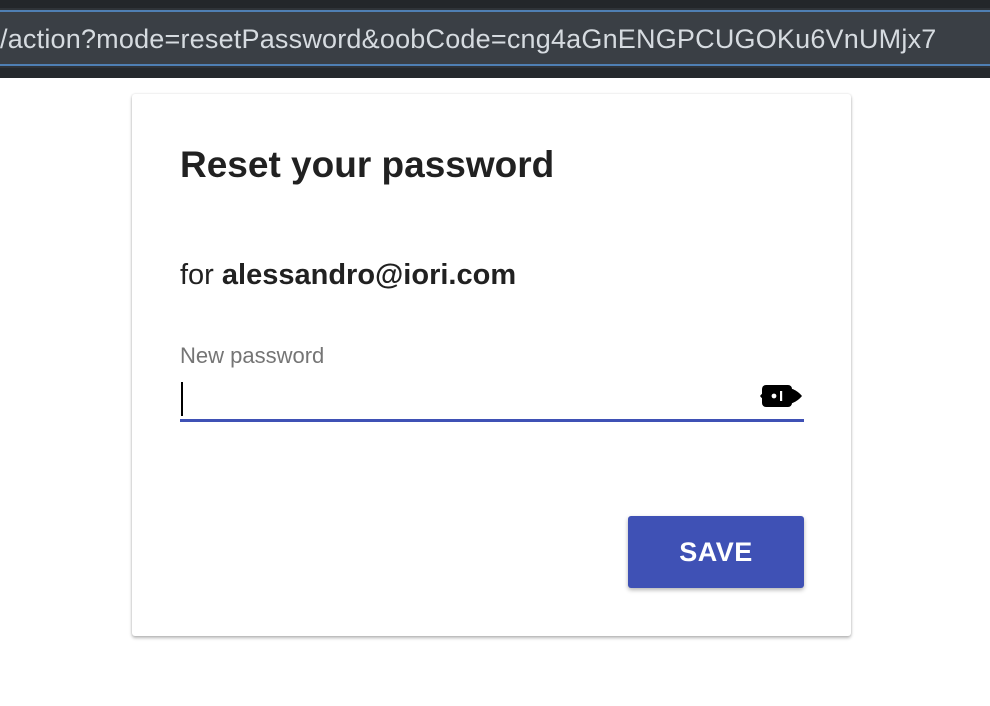  What do you see at coordinates (369, 275) in the screenshot?
I see `account-email: alessandro@iori.com` at bounding box center [369, 275].